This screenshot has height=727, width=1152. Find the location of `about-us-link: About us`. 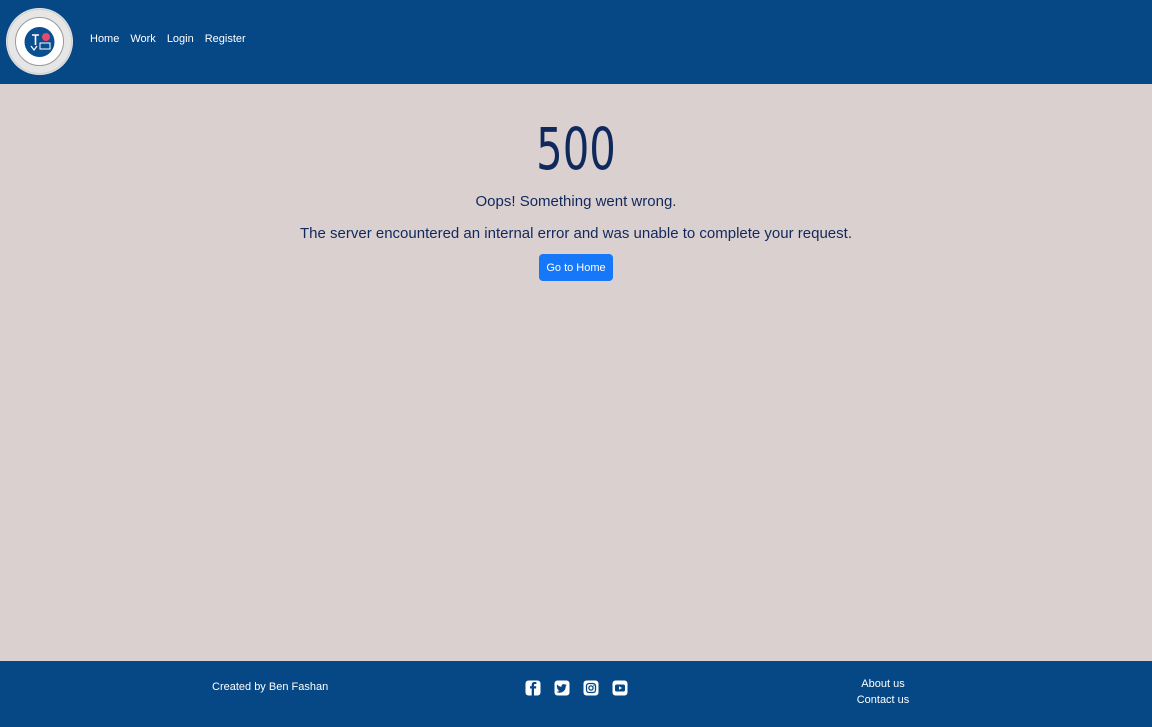

about-us-link: About us is located at coordinates (883, 684).